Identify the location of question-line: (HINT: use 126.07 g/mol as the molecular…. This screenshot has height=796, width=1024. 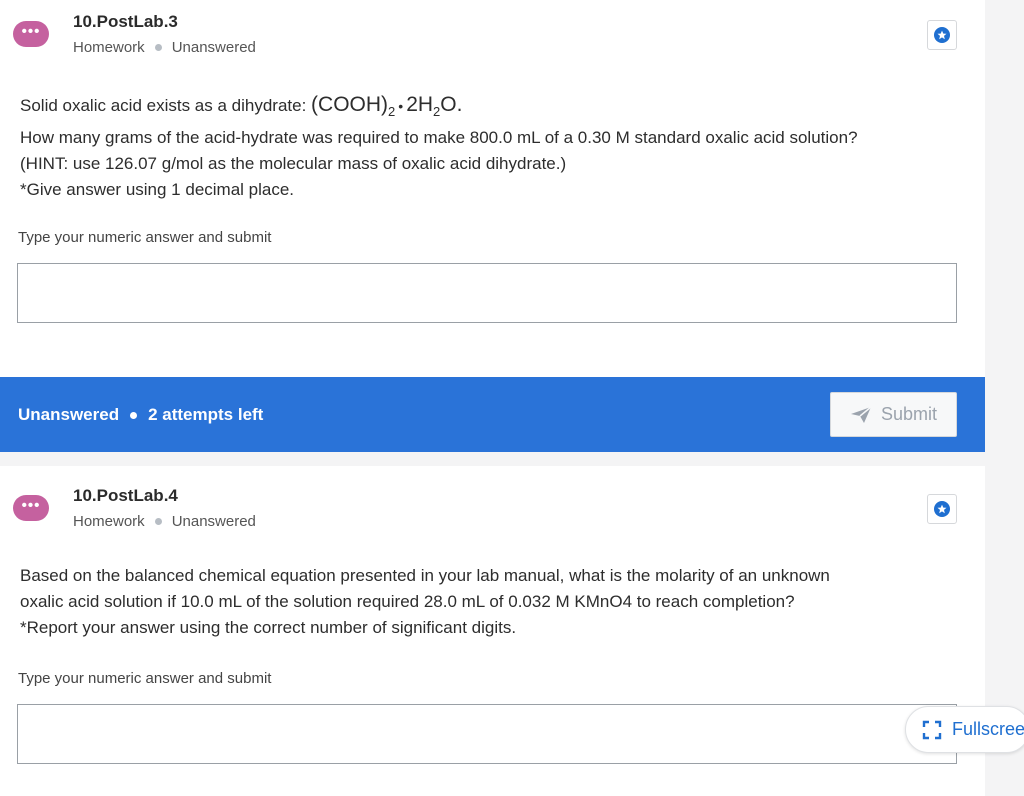
(293, 164).